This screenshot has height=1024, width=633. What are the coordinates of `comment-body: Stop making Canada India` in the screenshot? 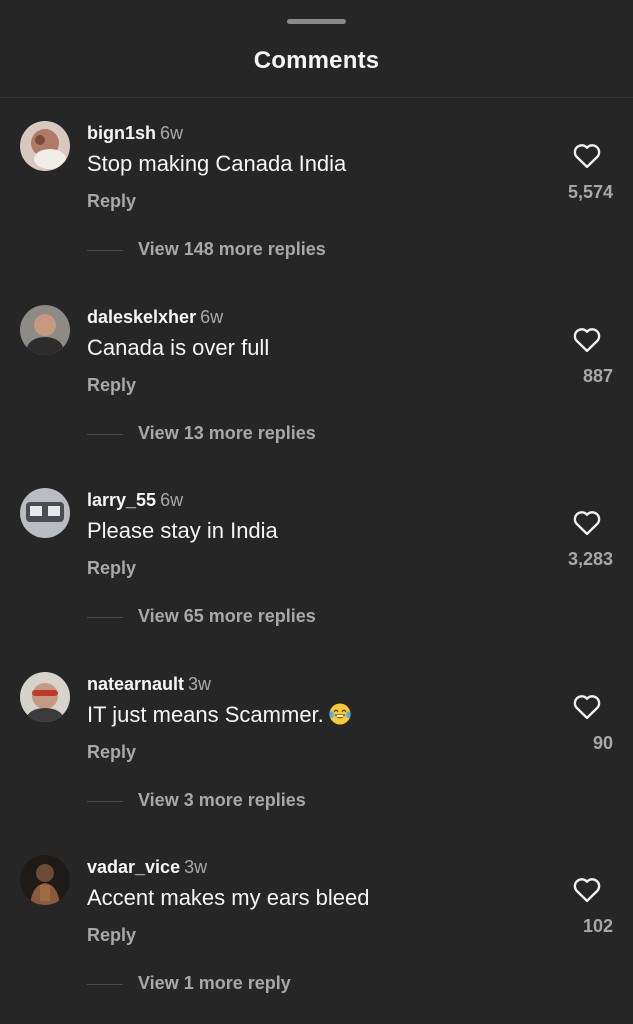 It's located at (217, 163).